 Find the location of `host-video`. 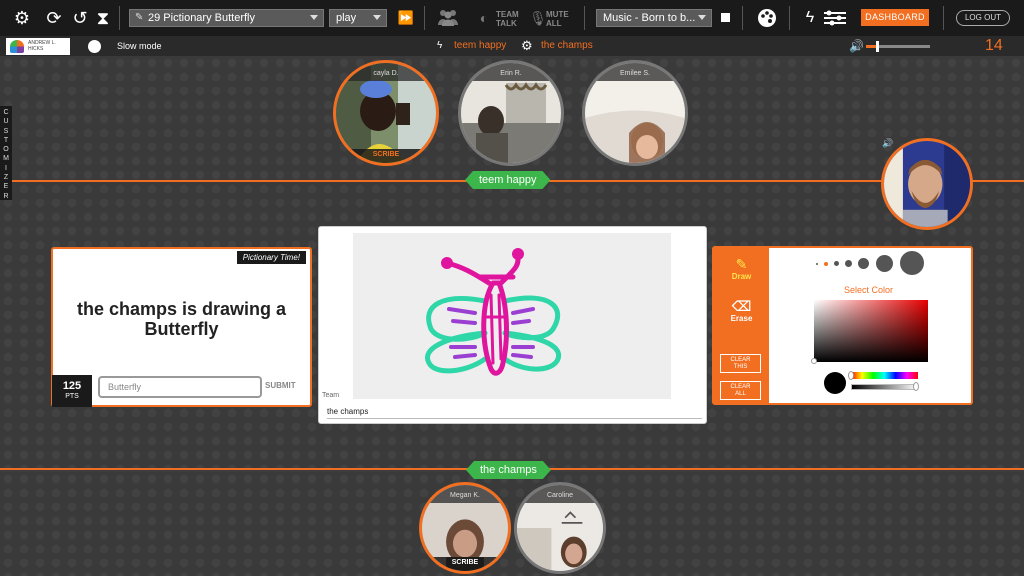

host-video is located at coordinates (927, 184).